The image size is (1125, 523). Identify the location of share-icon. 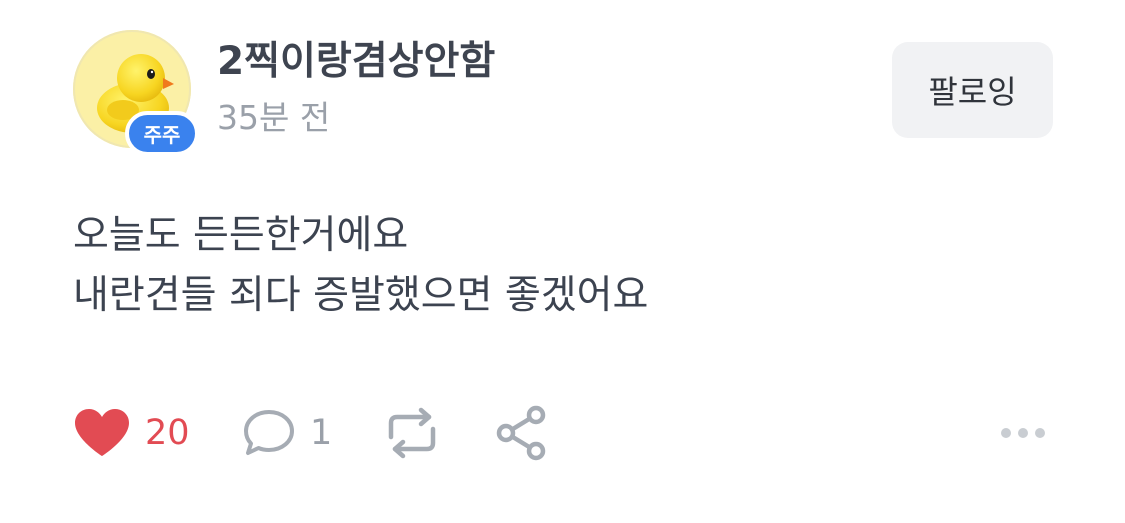
(521, 433).